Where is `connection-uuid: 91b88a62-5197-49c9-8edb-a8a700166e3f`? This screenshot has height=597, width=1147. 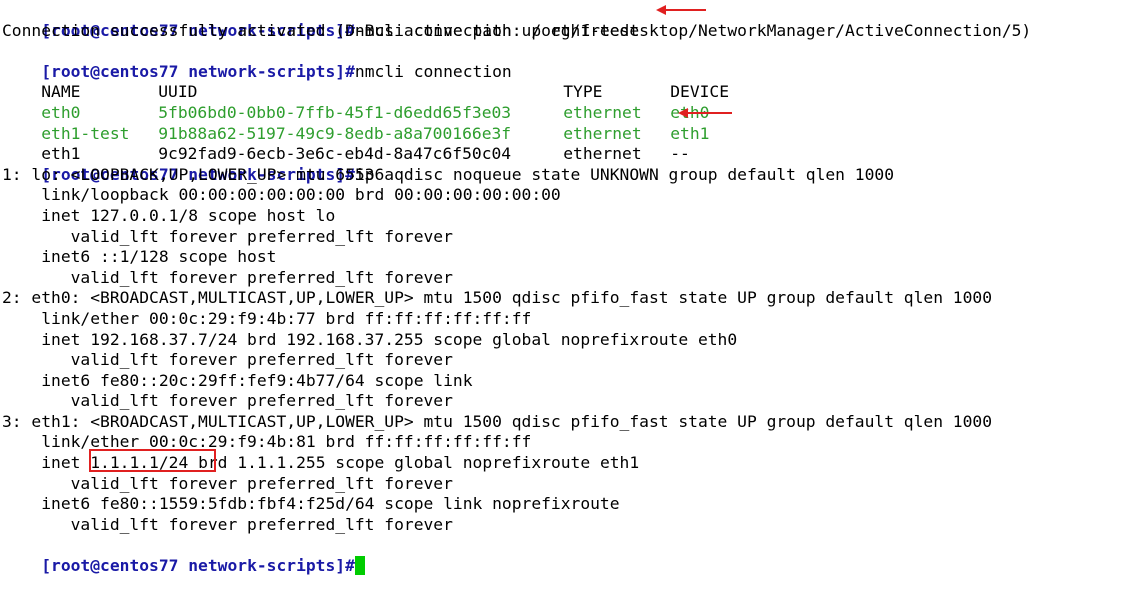 connection-uuid: 91b88a62-5197-49c9-8edb-a8a700166e3f is located at coordinates (335, 133).